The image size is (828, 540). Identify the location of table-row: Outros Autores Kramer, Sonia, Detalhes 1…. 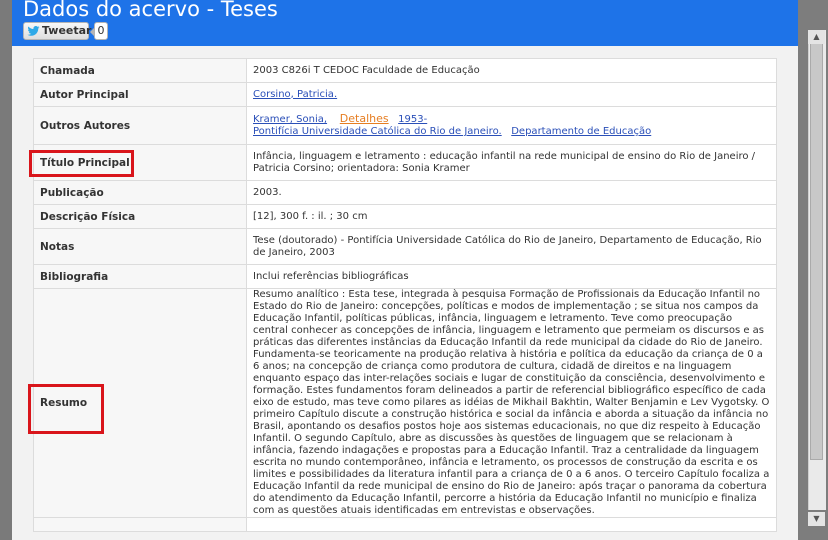
(405, 125).